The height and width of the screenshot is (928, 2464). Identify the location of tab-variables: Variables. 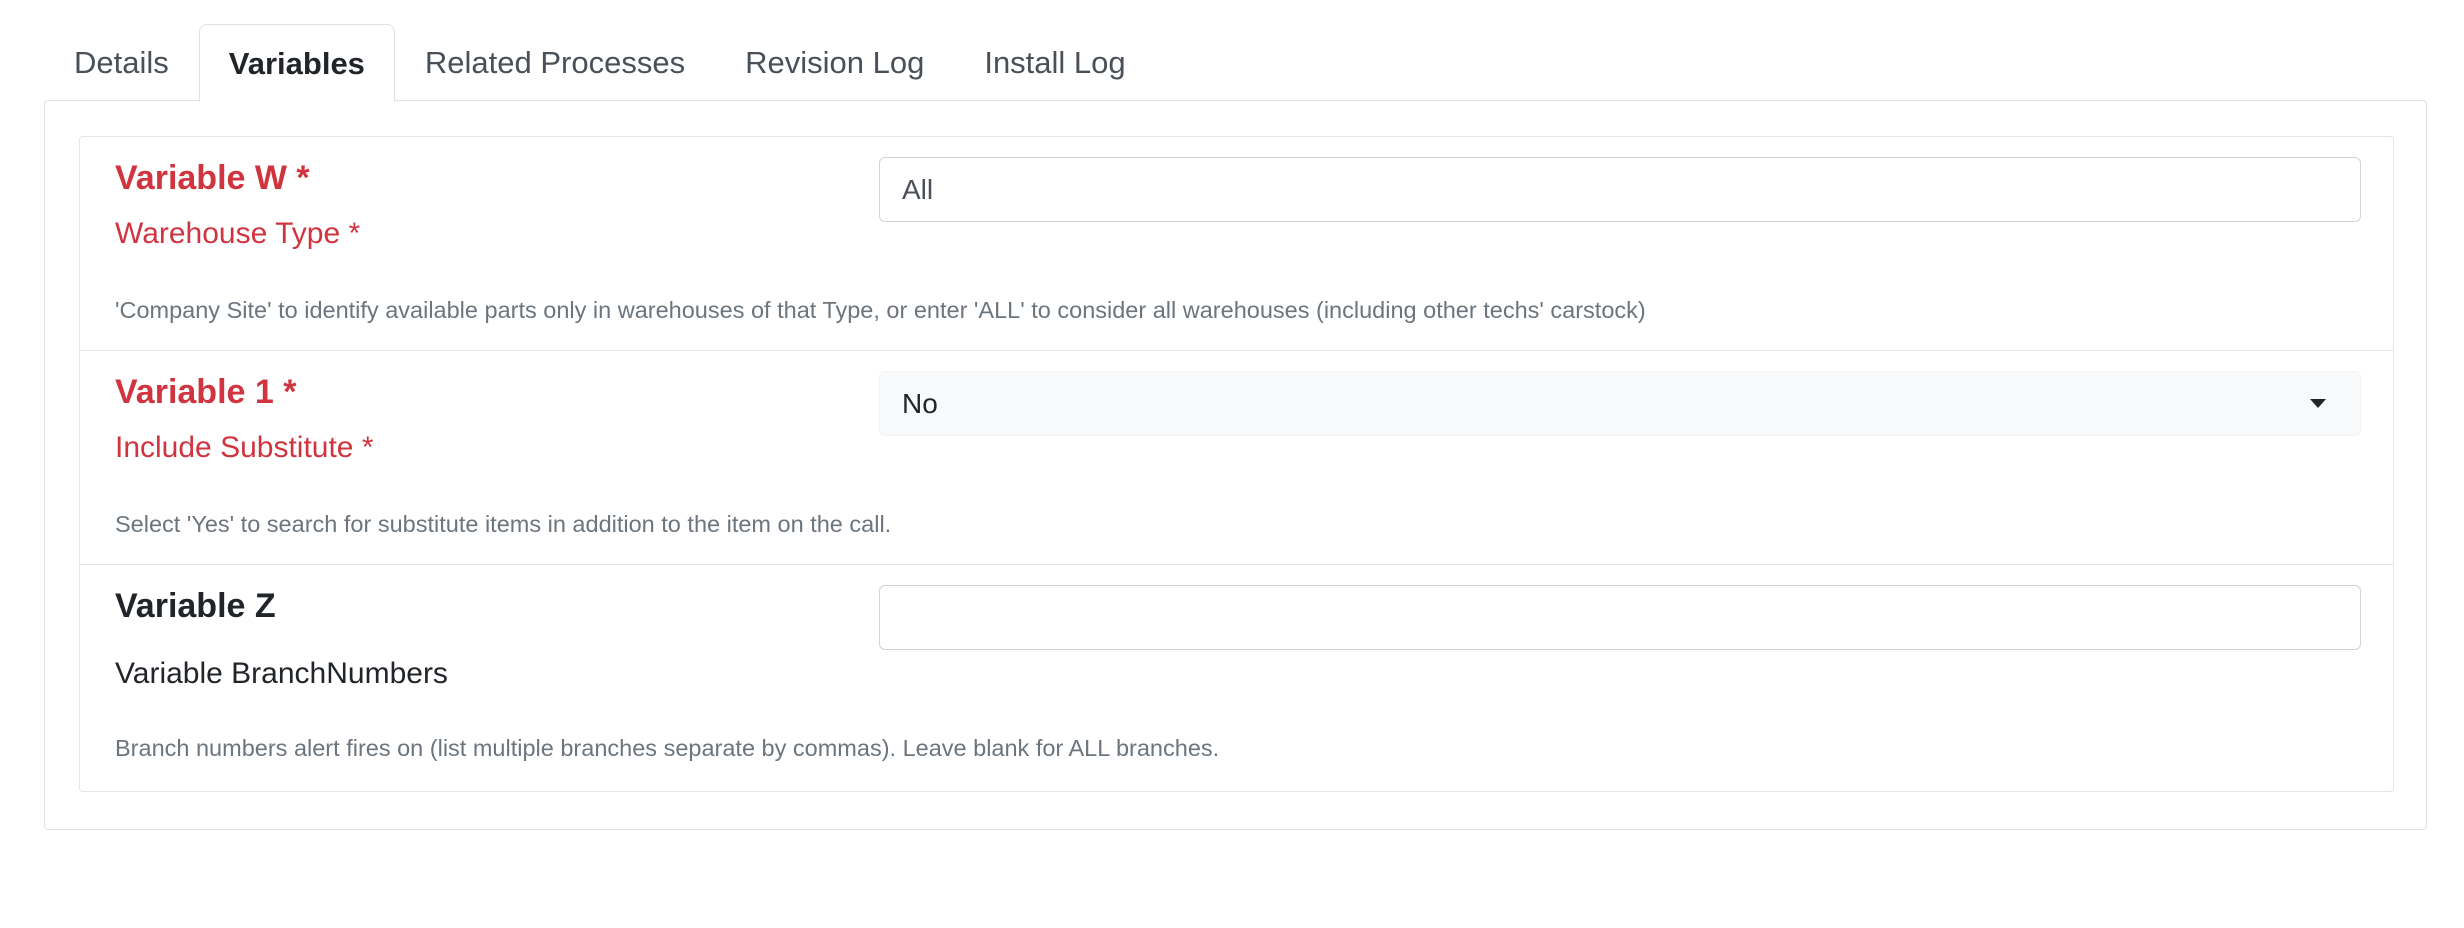
(296, 63).